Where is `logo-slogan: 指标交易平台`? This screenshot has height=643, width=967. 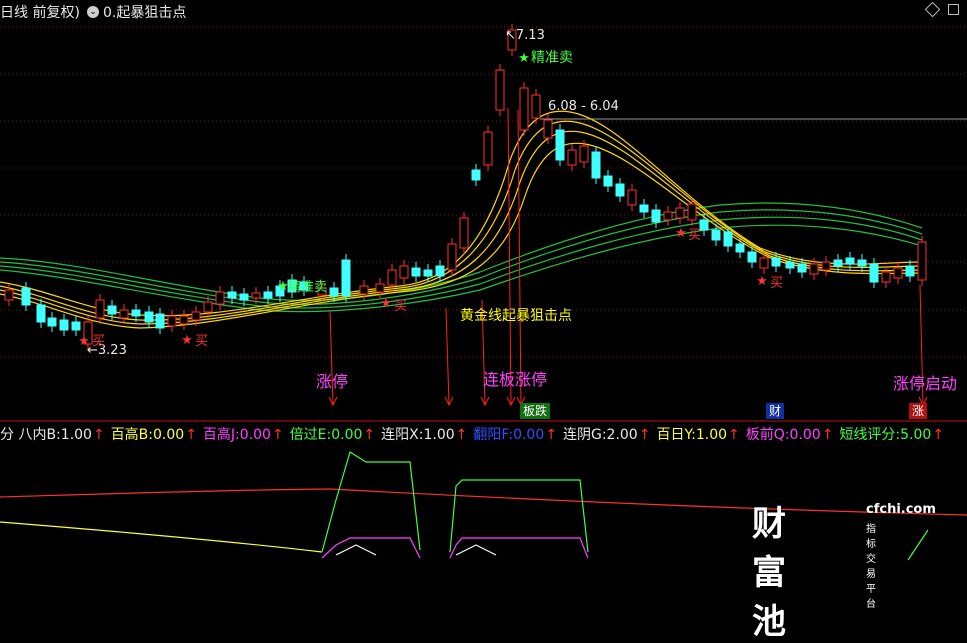
logo-slogan: 指标交易平台 is located at coordinates (871, 567).